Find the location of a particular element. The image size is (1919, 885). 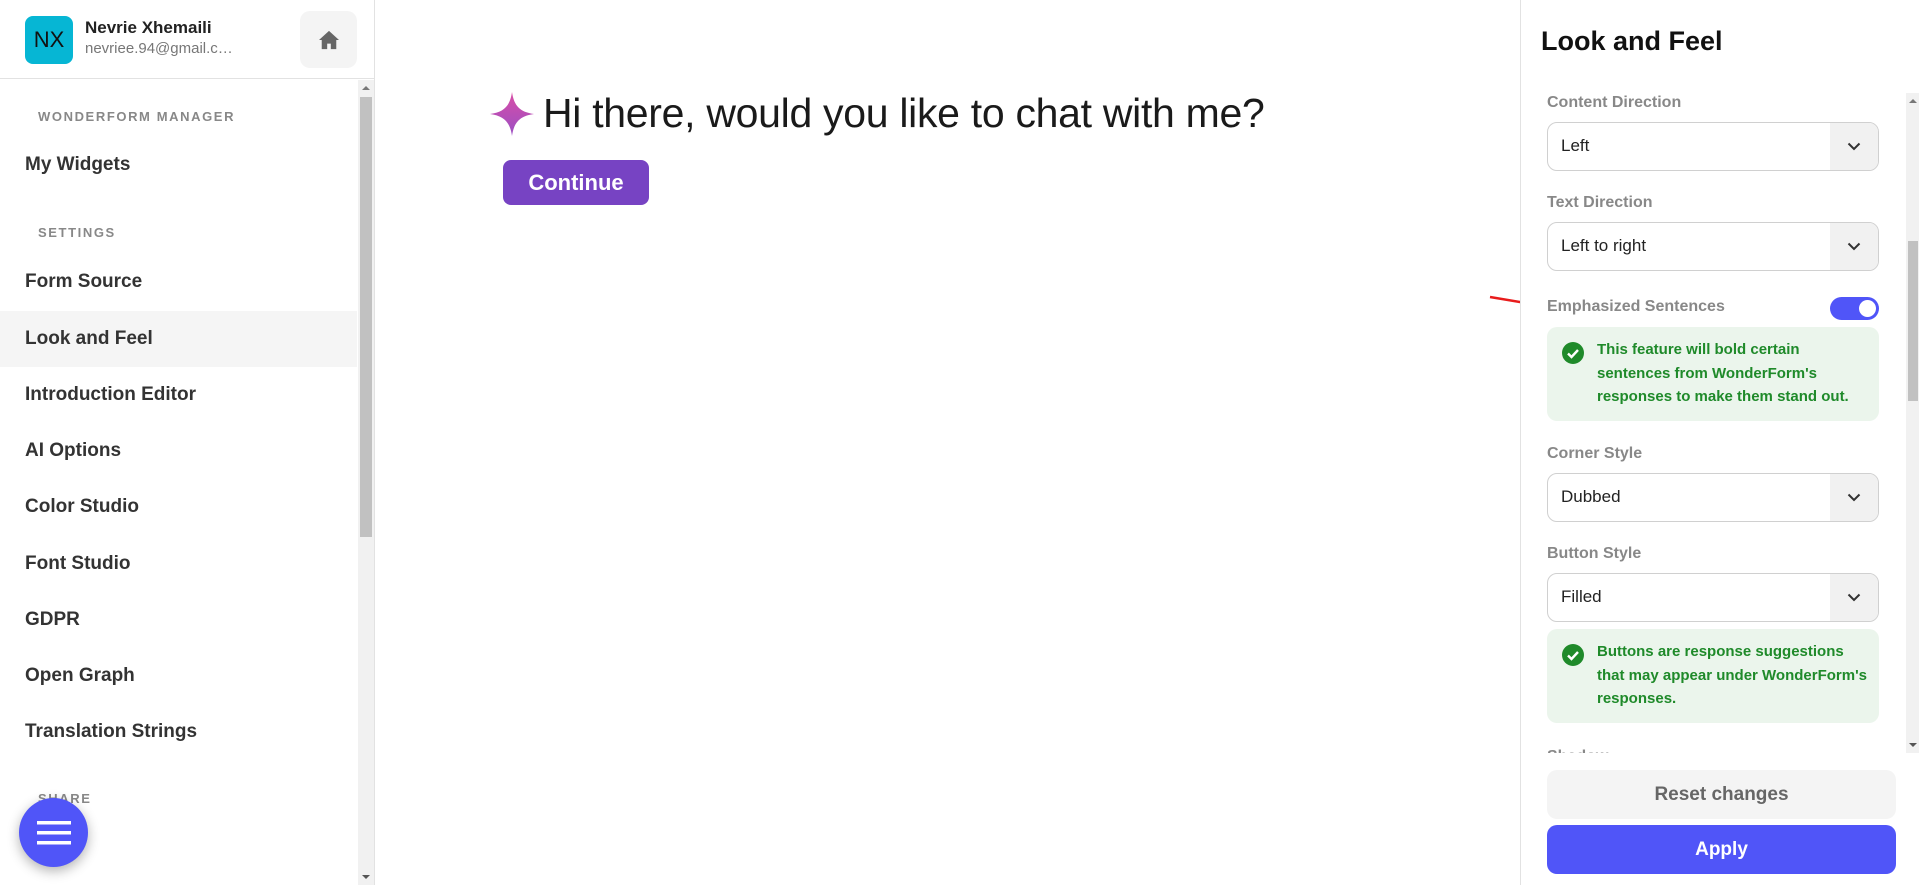

button-style-value: Filled is located at coordinates (1581, 596).